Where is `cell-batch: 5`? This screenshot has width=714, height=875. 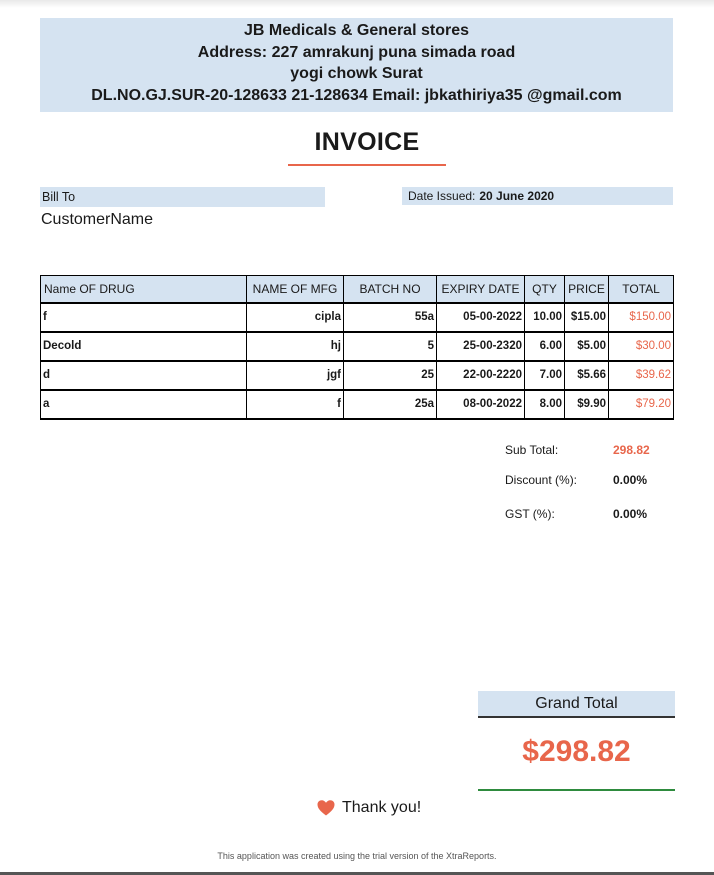 cell-batch: 5 is located at coordinates (390, 345).